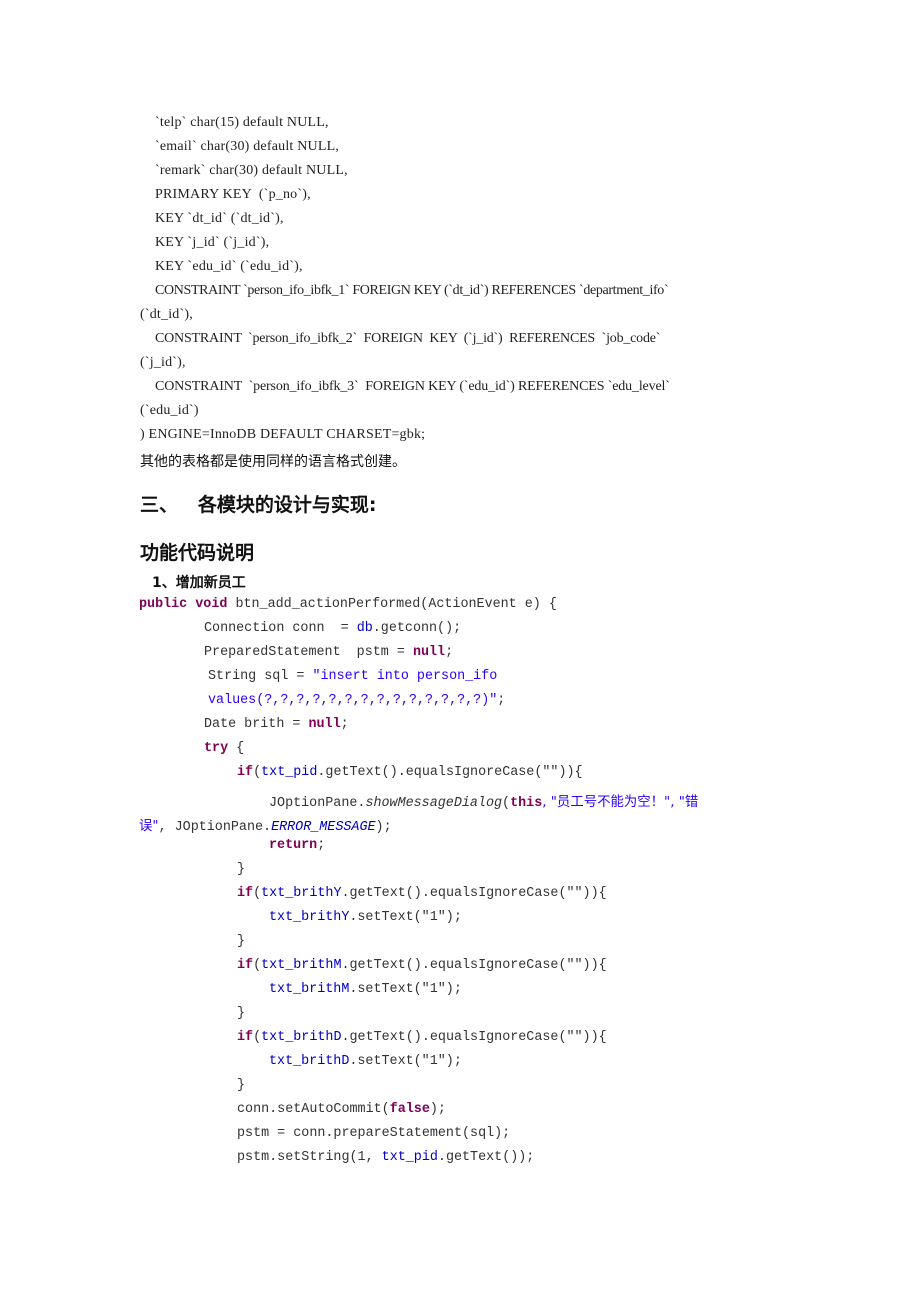 The height and width of the screenshot is (1302, 920). Describe the element at coordinates (163, 362) in the screenshot. I see `sql-line-constraint-2-cont: (`j_id`),` at that location.